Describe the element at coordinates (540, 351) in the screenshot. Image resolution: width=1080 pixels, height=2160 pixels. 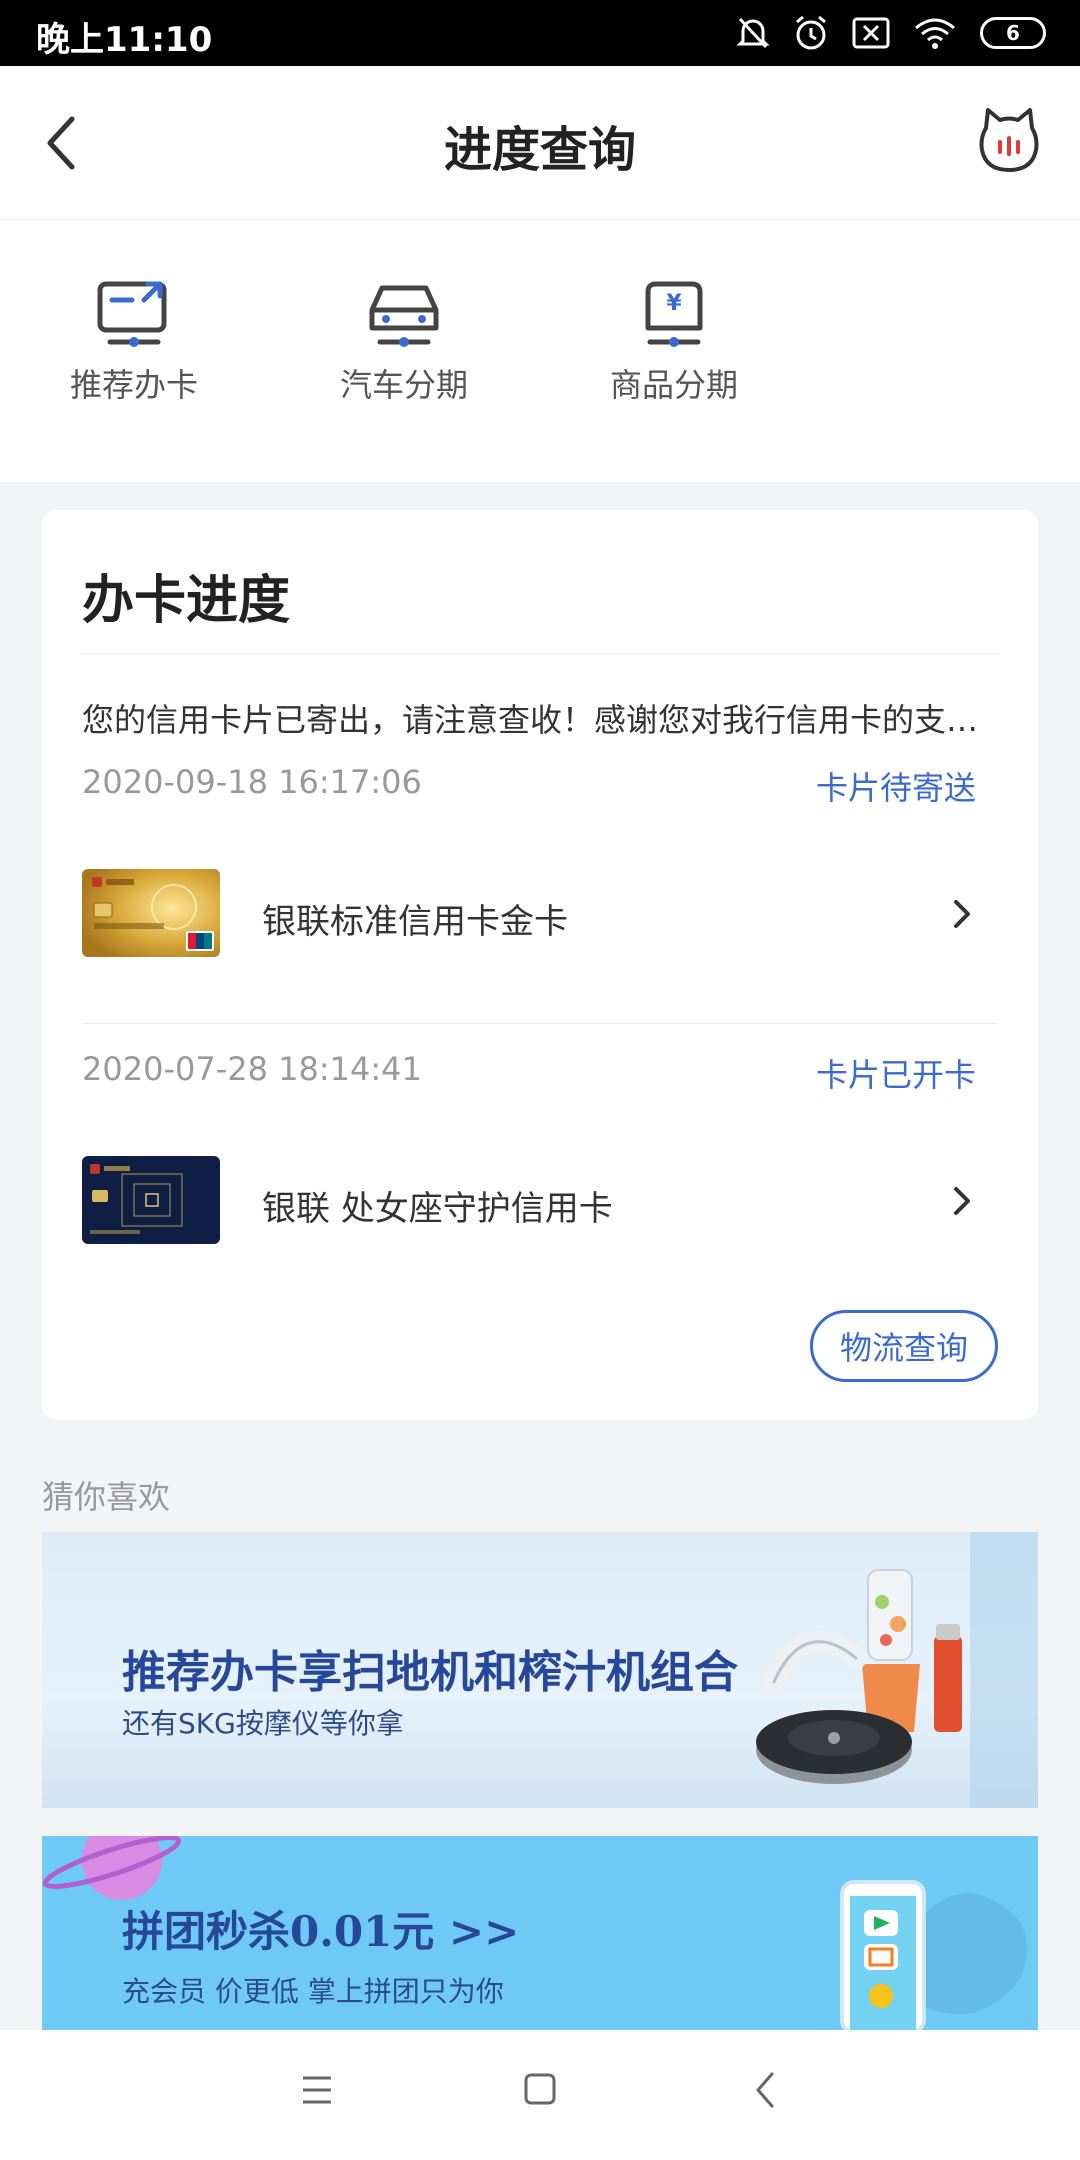
I see `quick-tabs: 推荐办卡 汽车分期 ¥ 商品分期` at that location.